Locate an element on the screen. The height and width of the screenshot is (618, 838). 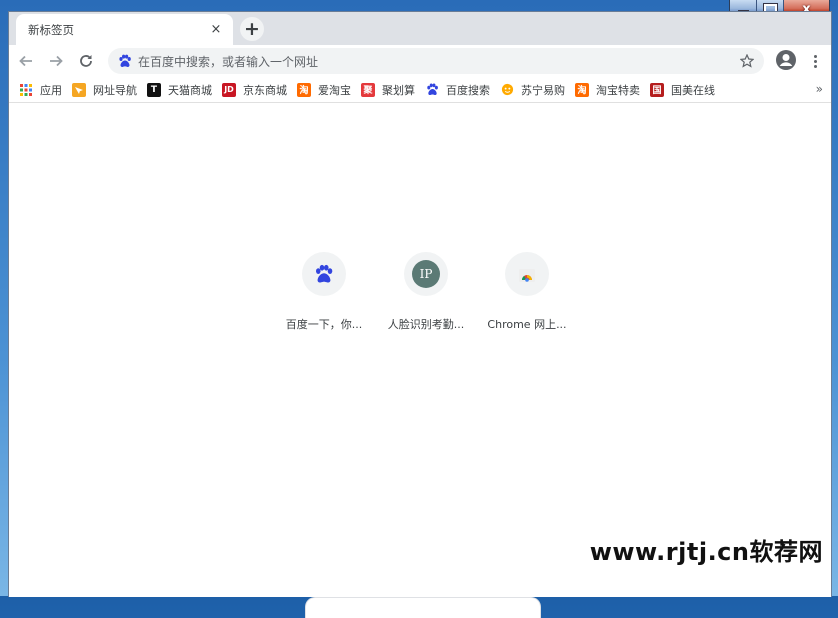
bookmark-label: 百度搜索 is located at coordinates (468, 90).